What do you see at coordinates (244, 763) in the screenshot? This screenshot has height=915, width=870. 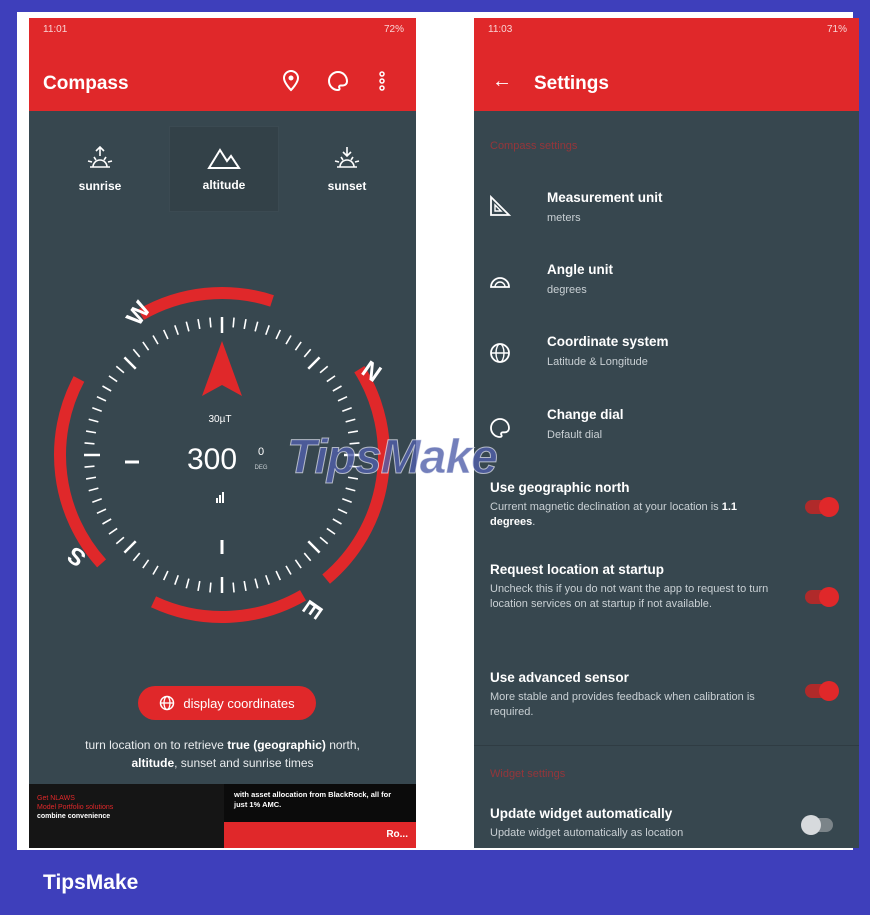 I see `info-text-c: , sunset and sunrise times` at bounding box center [244, 763].